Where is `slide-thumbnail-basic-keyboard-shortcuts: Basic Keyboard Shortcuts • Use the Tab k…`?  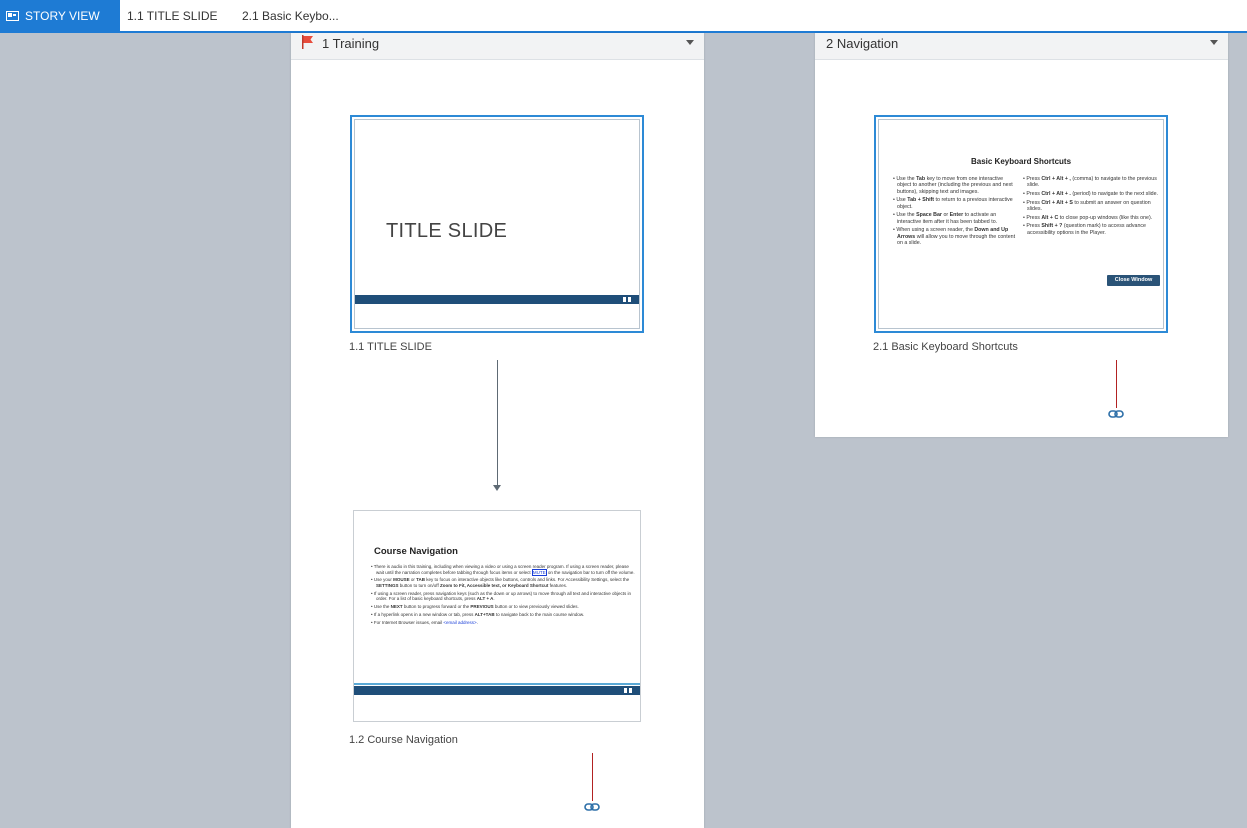 slide-thumbnail-basic-keyboard-shortcuts: Basic Keyboard Shortcuts • Use the Tab k… is located at coordinates (1021, 224).